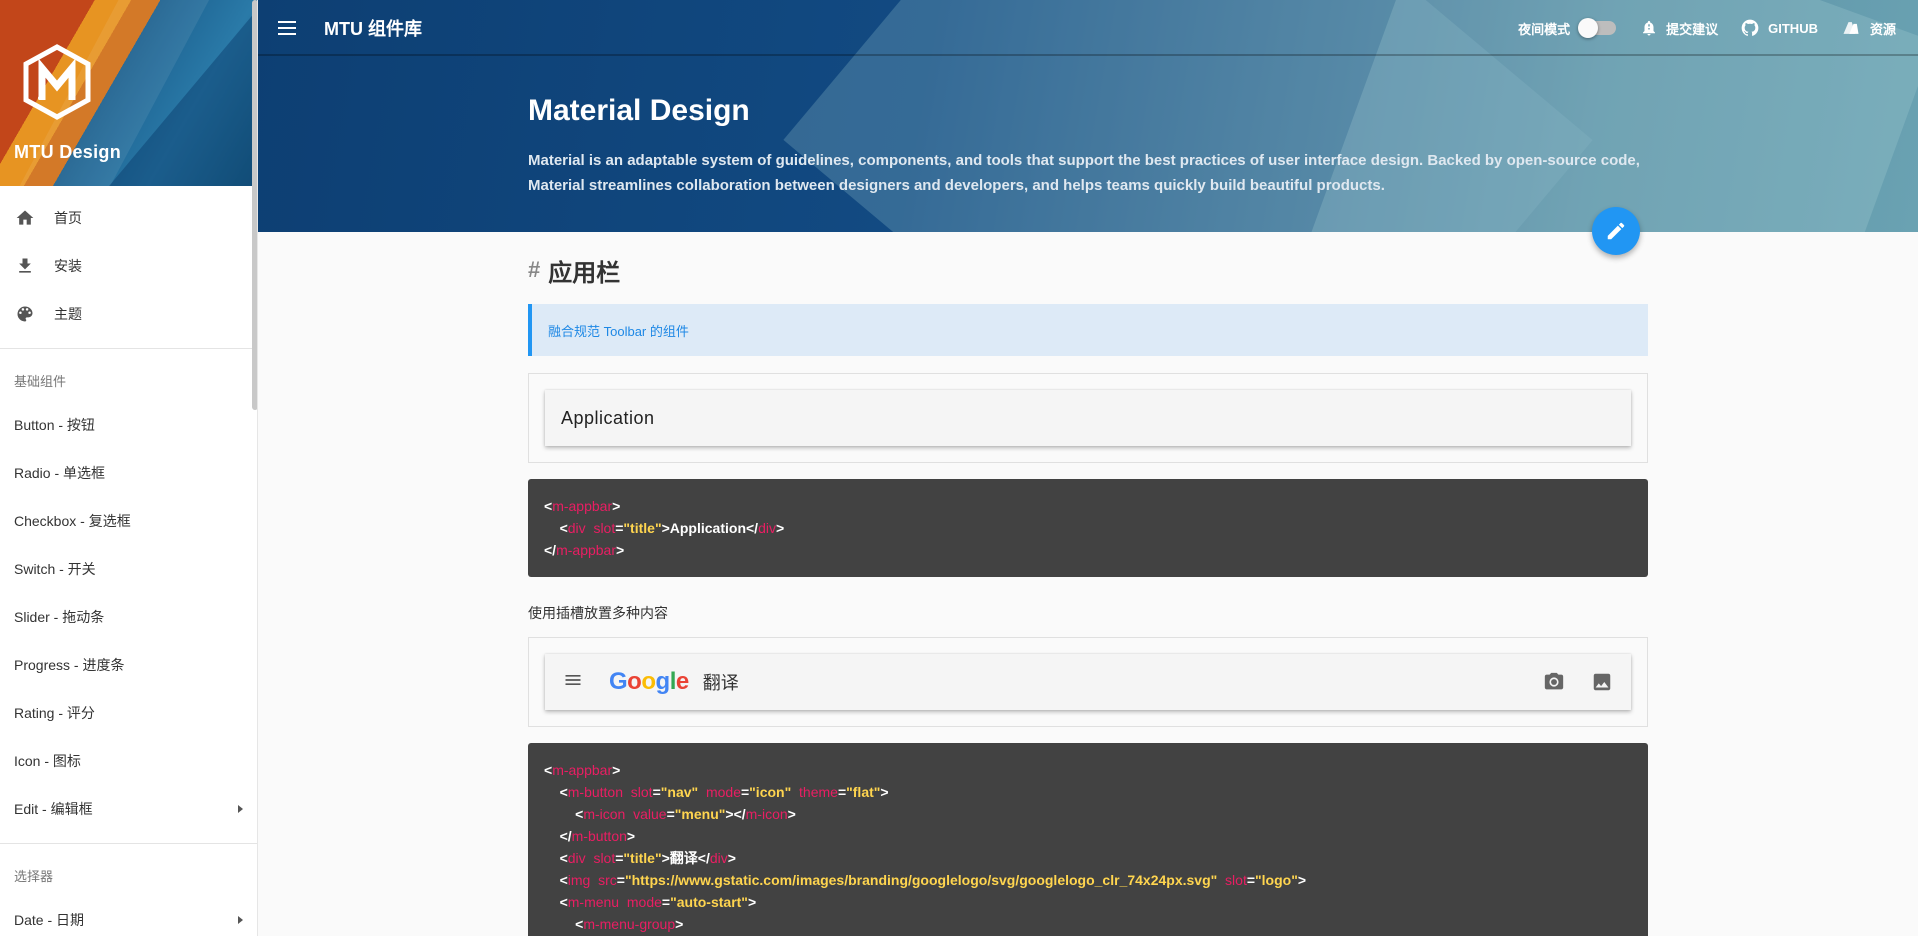  I want to click on sidebar-item-theme: 主题, so click(128, 314).